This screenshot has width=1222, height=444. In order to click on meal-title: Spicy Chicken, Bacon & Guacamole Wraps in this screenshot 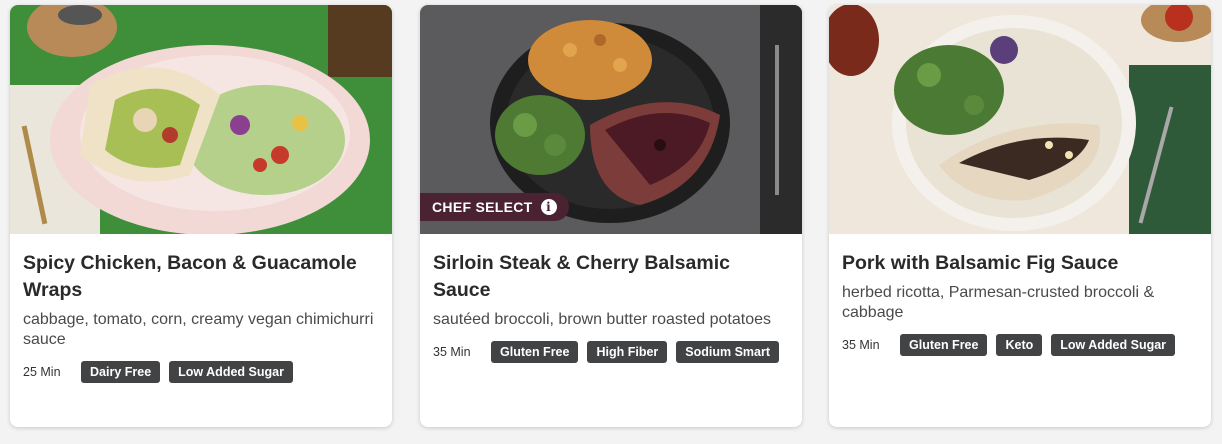, I will do `click(201, 277)`.